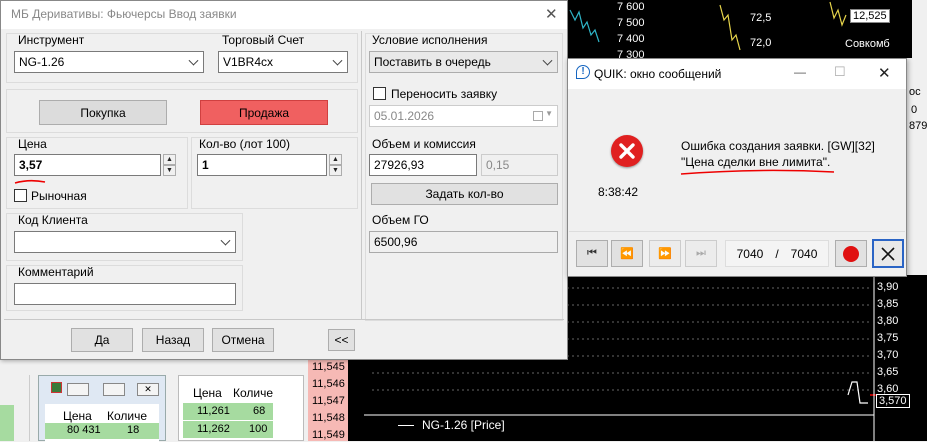 The width and height of the screenshot is (927, 442). What do you see at coordinates (56, 387) in the screenshot?
I see `app-icon` at bounding box center [56, 387].